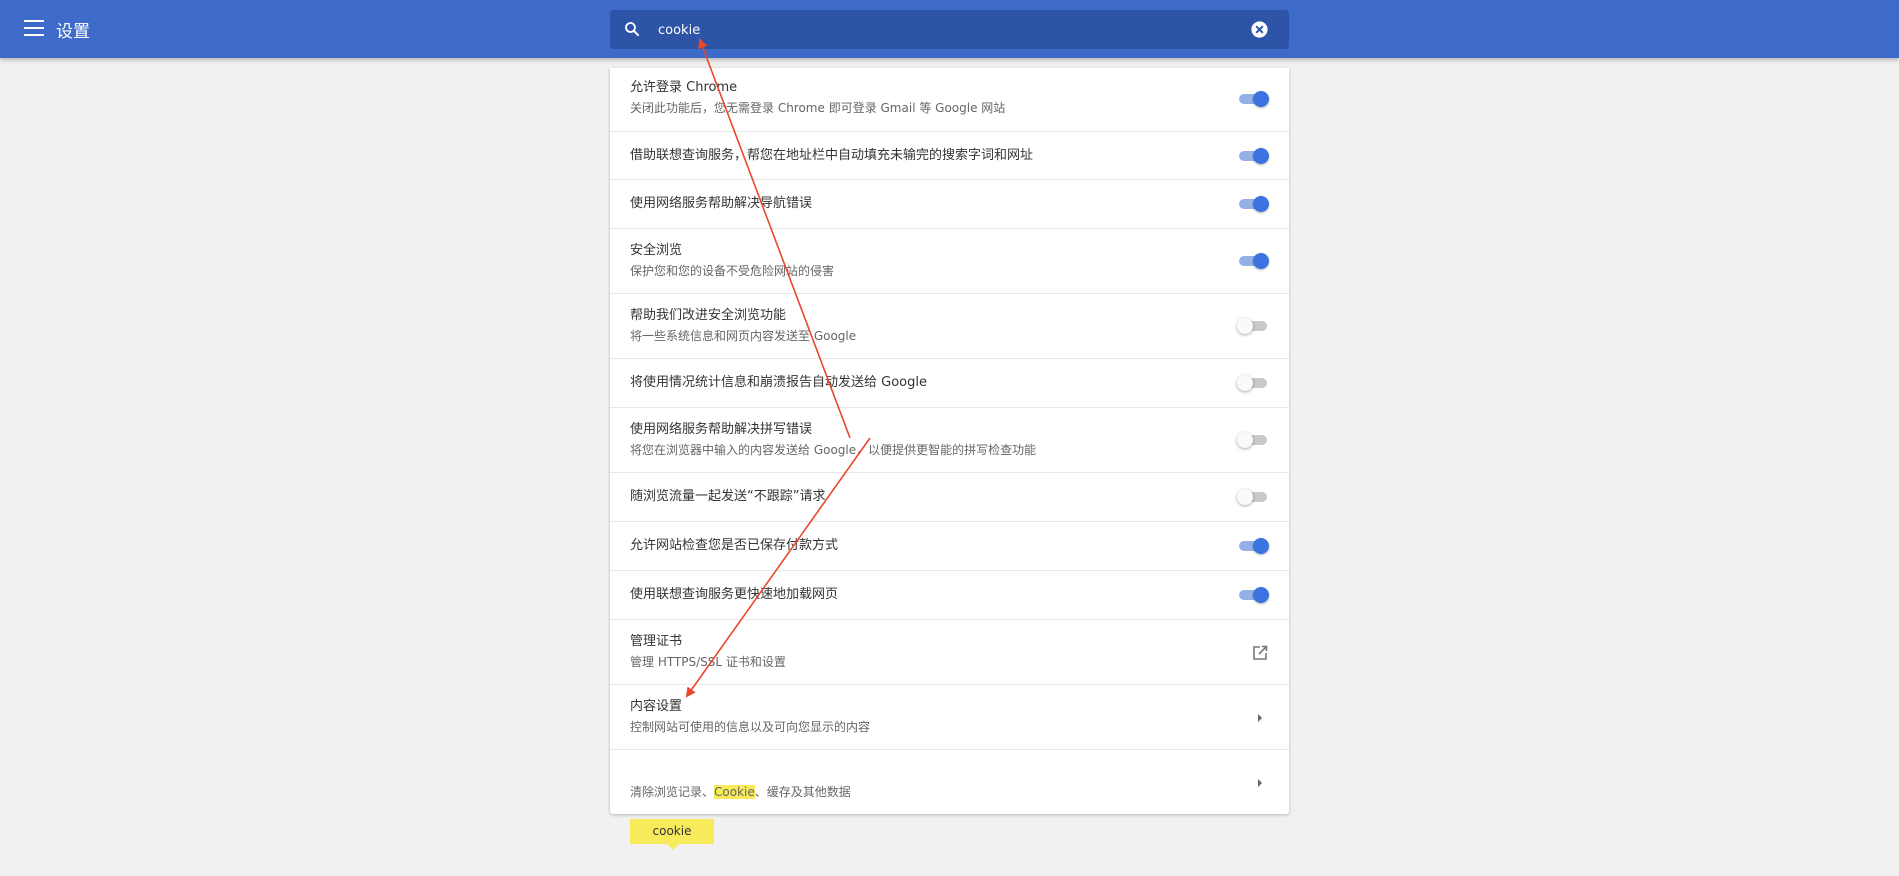 This screenshot has height=876, width=1899. Describe the element at coordinates (708, 662) in the screenshot. I see `setting-description: 管理 HTTPS/SSL 证书和设置` at that location.